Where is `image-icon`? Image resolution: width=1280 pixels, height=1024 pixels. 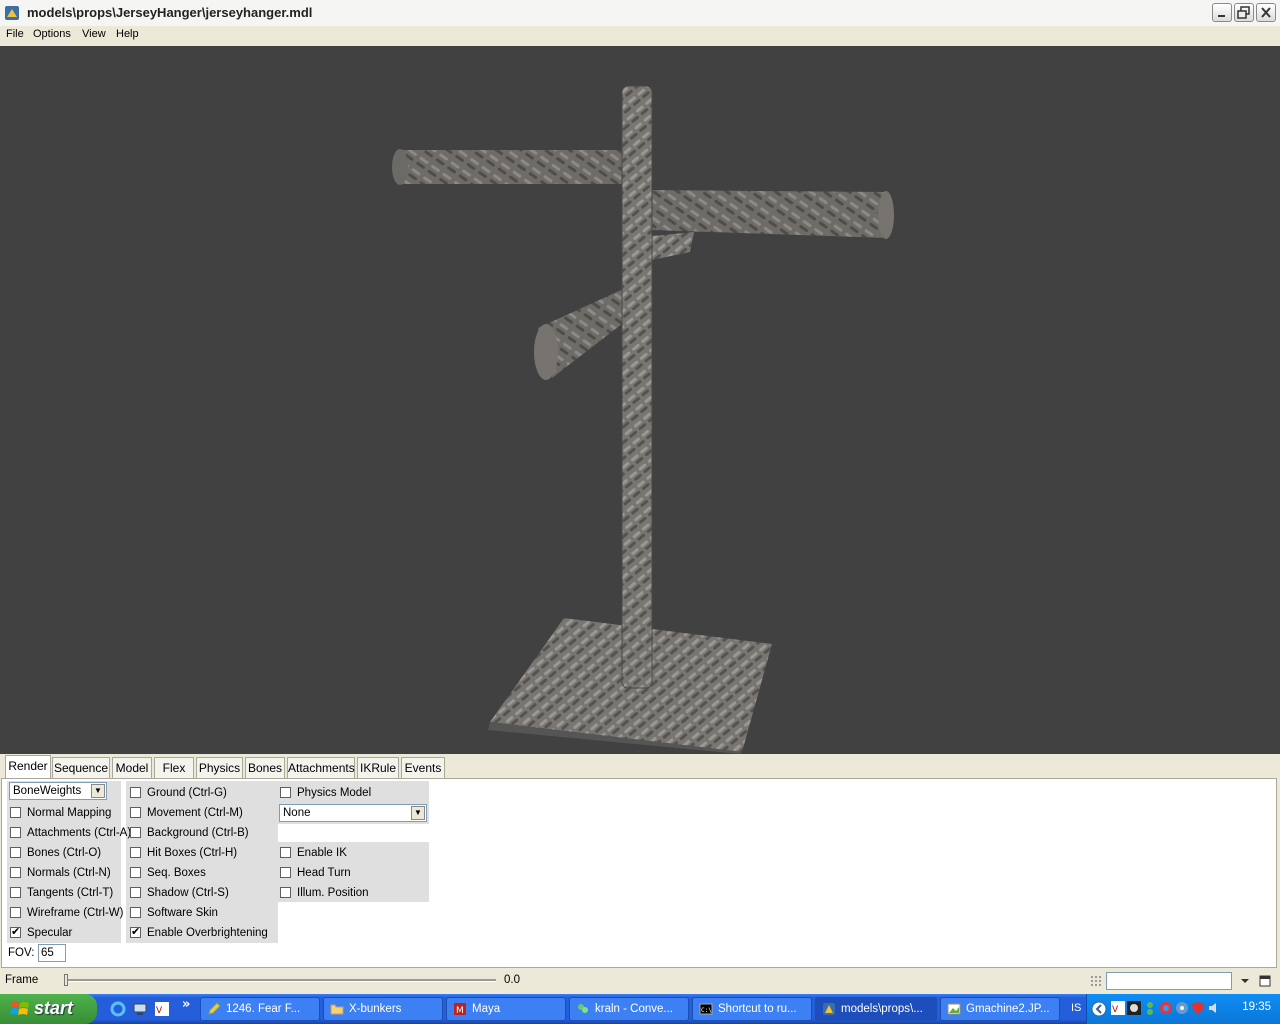
image-icon is located at coordinates (954, 1009).